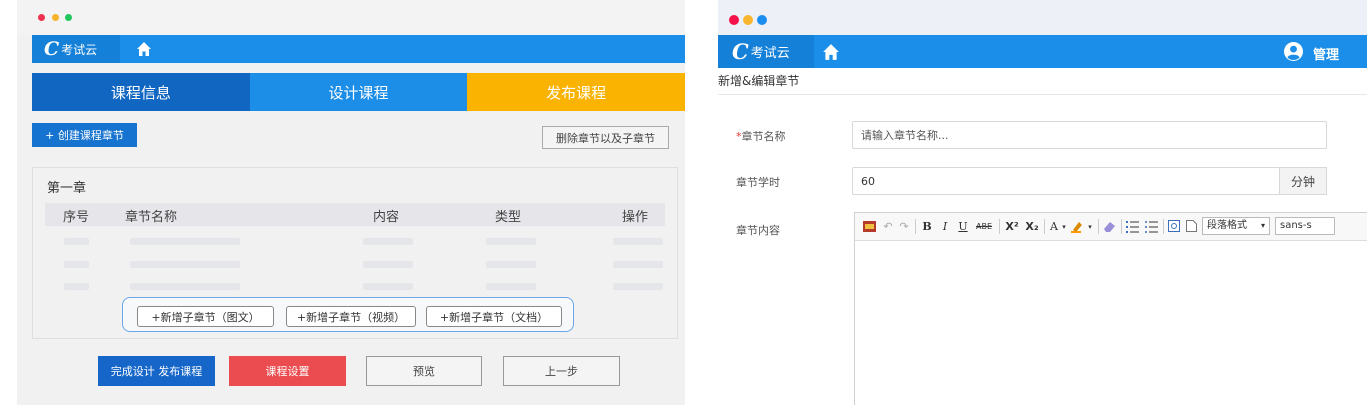 The height and width of the screenshot is (405, 1367). I want to click on superscript-icon: X², so click(1012, 227).